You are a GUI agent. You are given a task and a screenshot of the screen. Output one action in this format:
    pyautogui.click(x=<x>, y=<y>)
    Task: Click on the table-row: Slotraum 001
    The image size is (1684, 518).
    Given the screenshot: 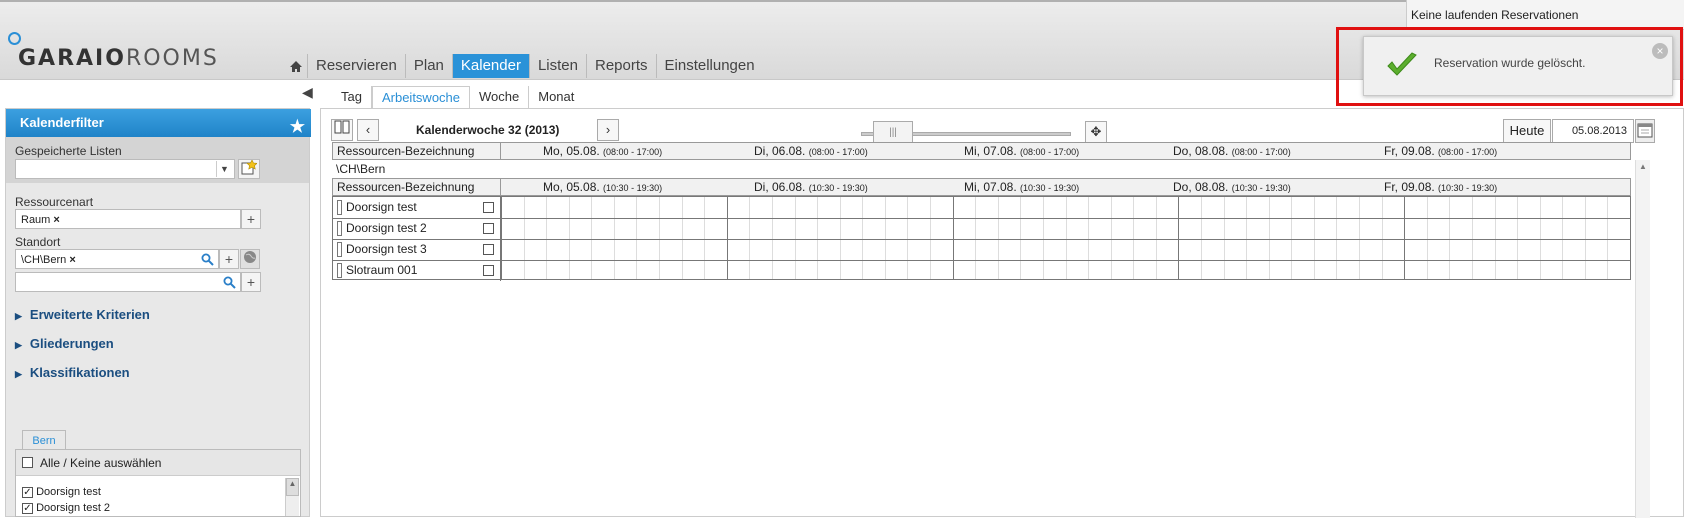 What is the action you would take?
    pyautogui.click(x=981, y=271)
    